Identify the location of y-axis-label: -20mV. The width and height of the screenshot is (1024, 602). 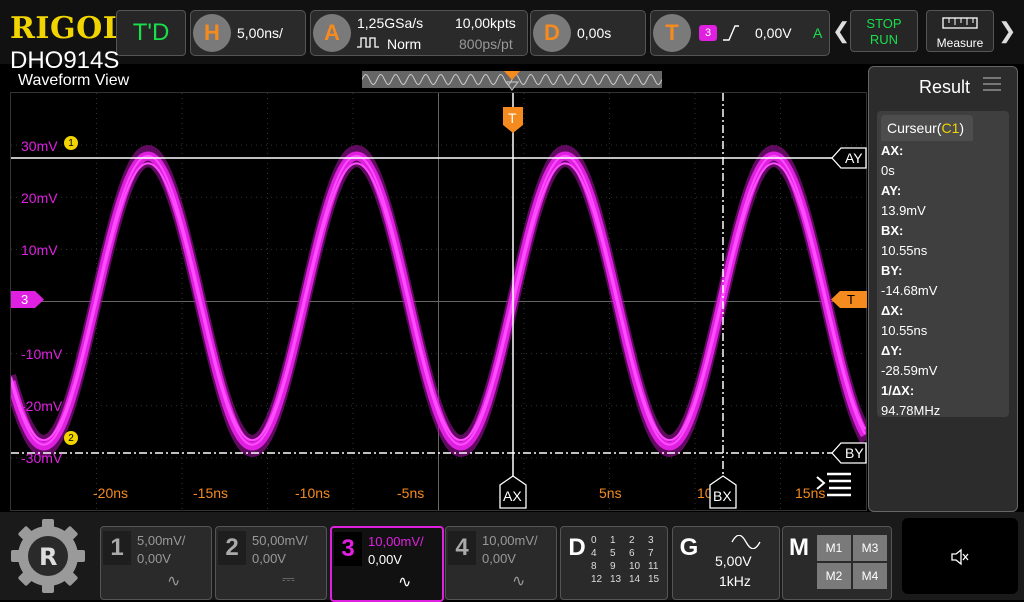
(42, 406).